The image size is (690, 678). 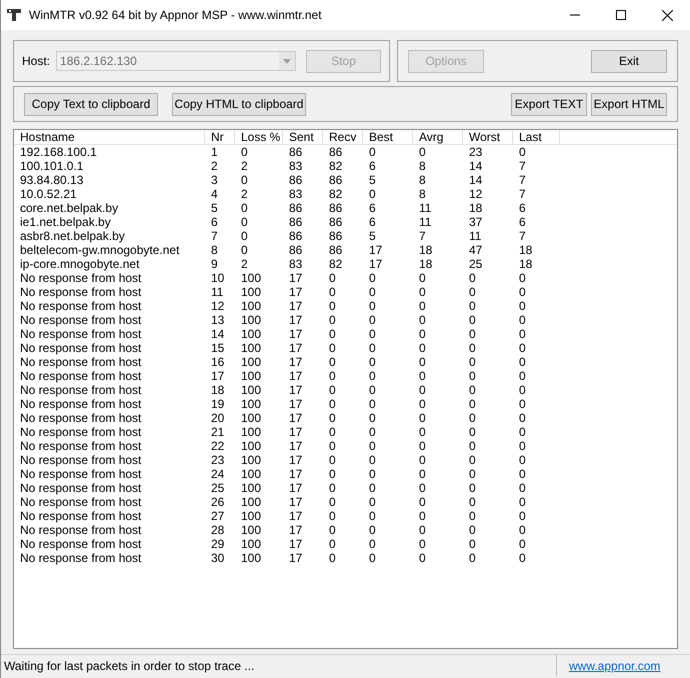 I want to click on table-cell: 5, so click(x=214, y=208).